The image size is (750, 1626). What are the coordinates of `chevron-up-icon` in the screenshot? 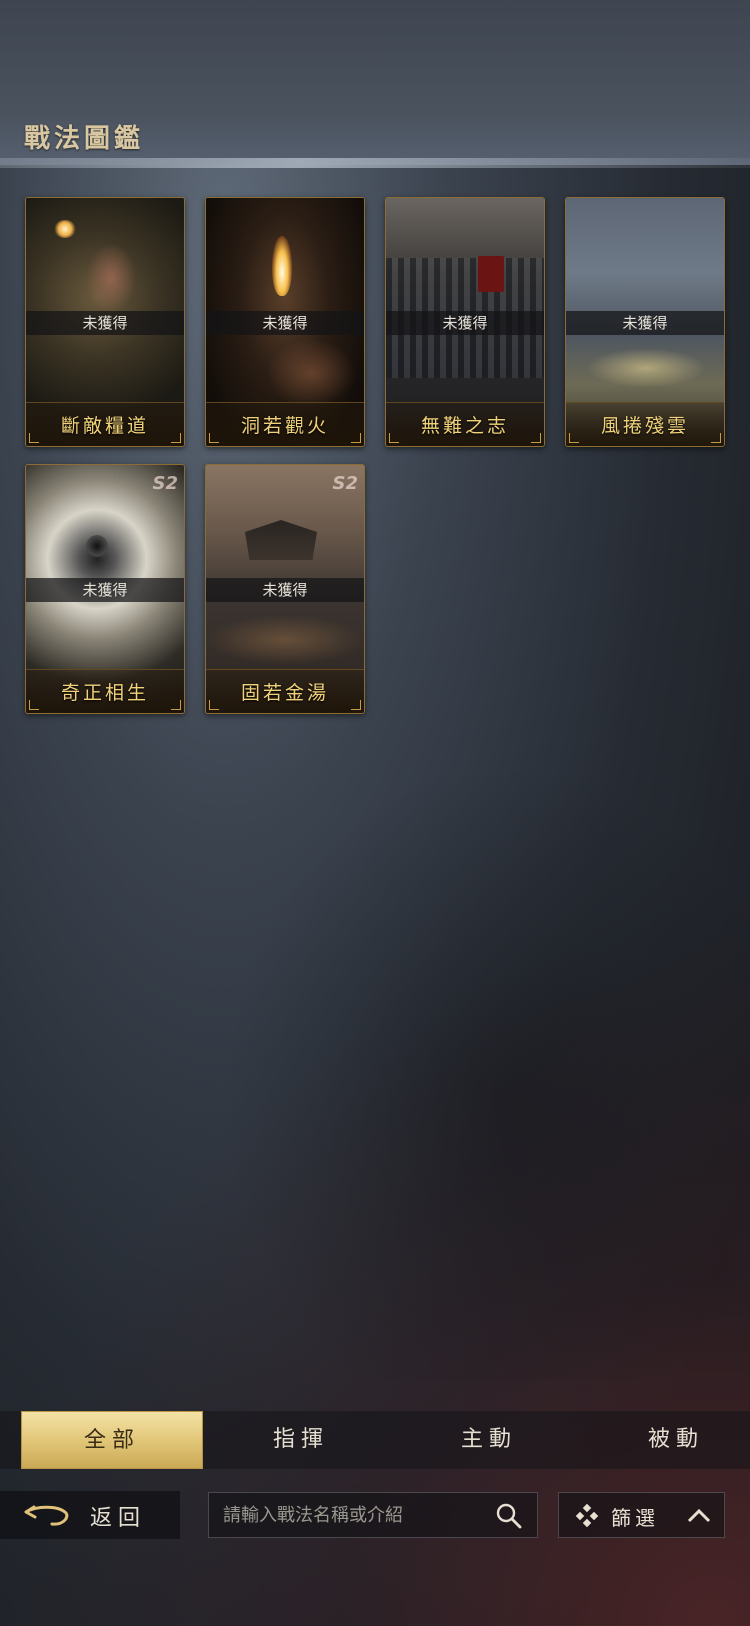 It's located at (699, 1515).